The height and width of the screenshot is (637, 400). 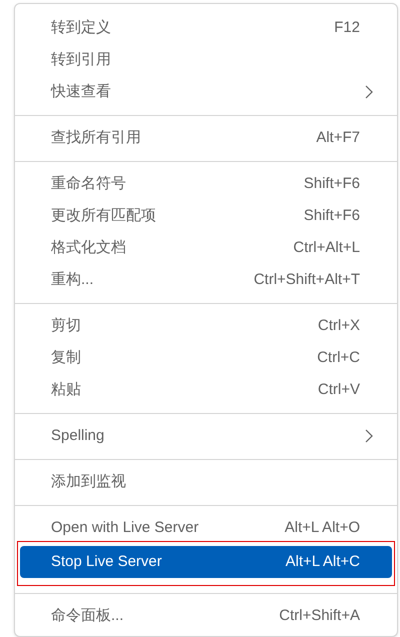 I want to click on menu-item: Spelling, so click(x=206, y=436).